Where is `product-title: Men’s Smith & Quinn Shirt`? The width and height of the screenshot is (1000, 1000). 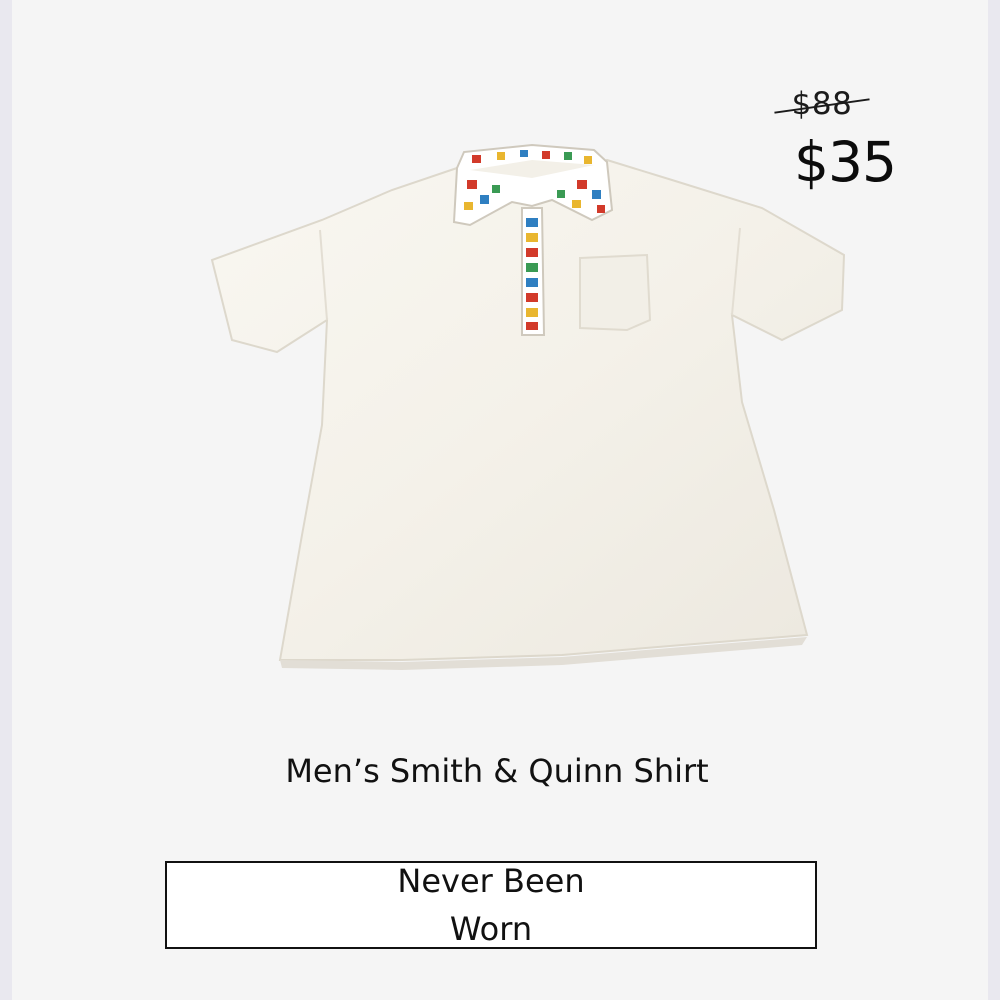 product-title: Men’s Smith & Quinn Shirt is located at coordinates (497, 771).